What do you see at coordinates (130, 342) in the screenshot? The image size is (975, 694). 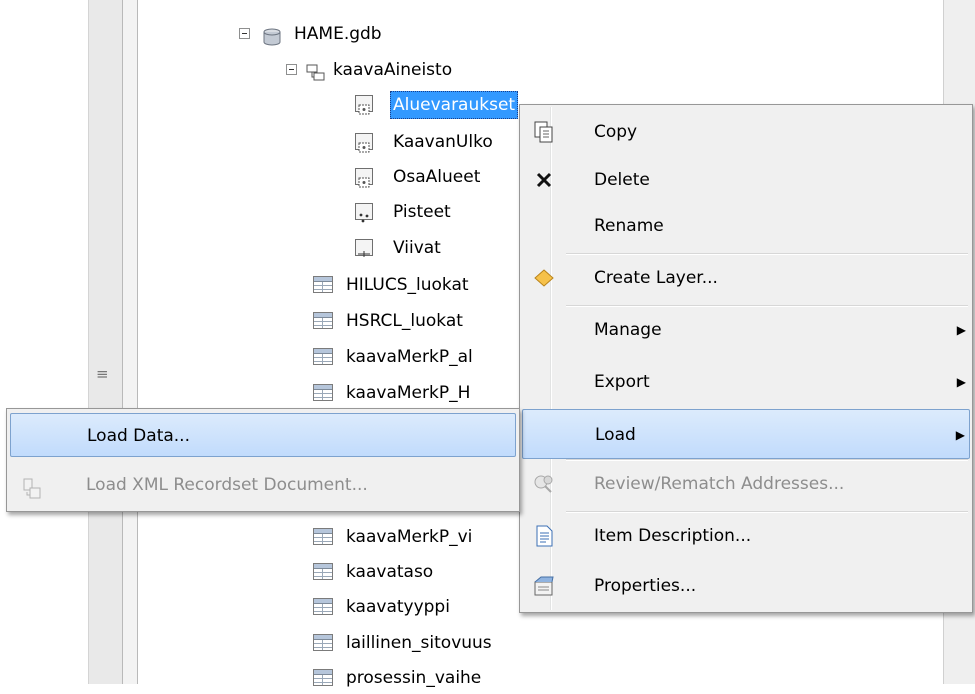 I see `panel-divider` at bounding box center [130, 342].